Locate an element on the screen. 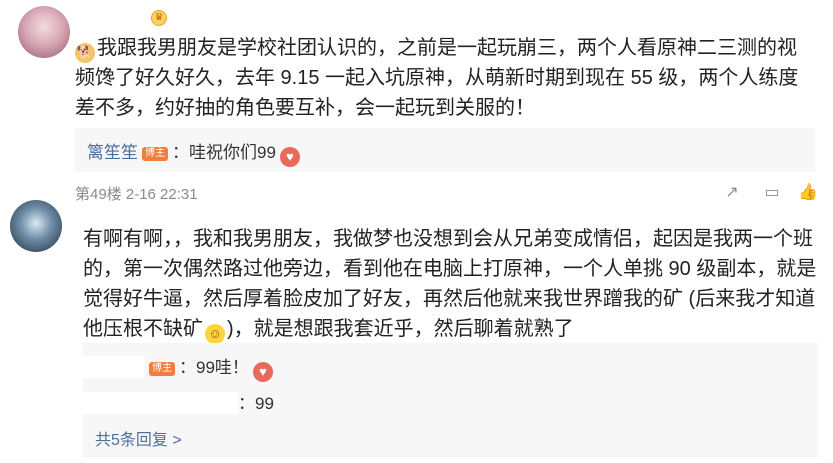 The width and height of the screenshot is (833, 463). smirk-emoji-icon: ☺ is located at coordinates (215, 334).